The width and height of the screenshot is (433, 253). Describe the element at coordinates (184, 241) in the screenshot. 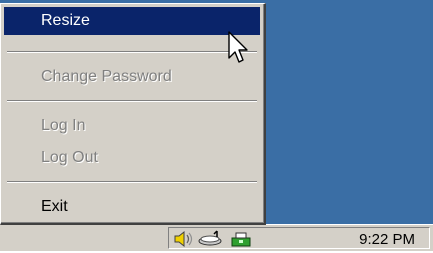

I see `speaker-icon` at that location.